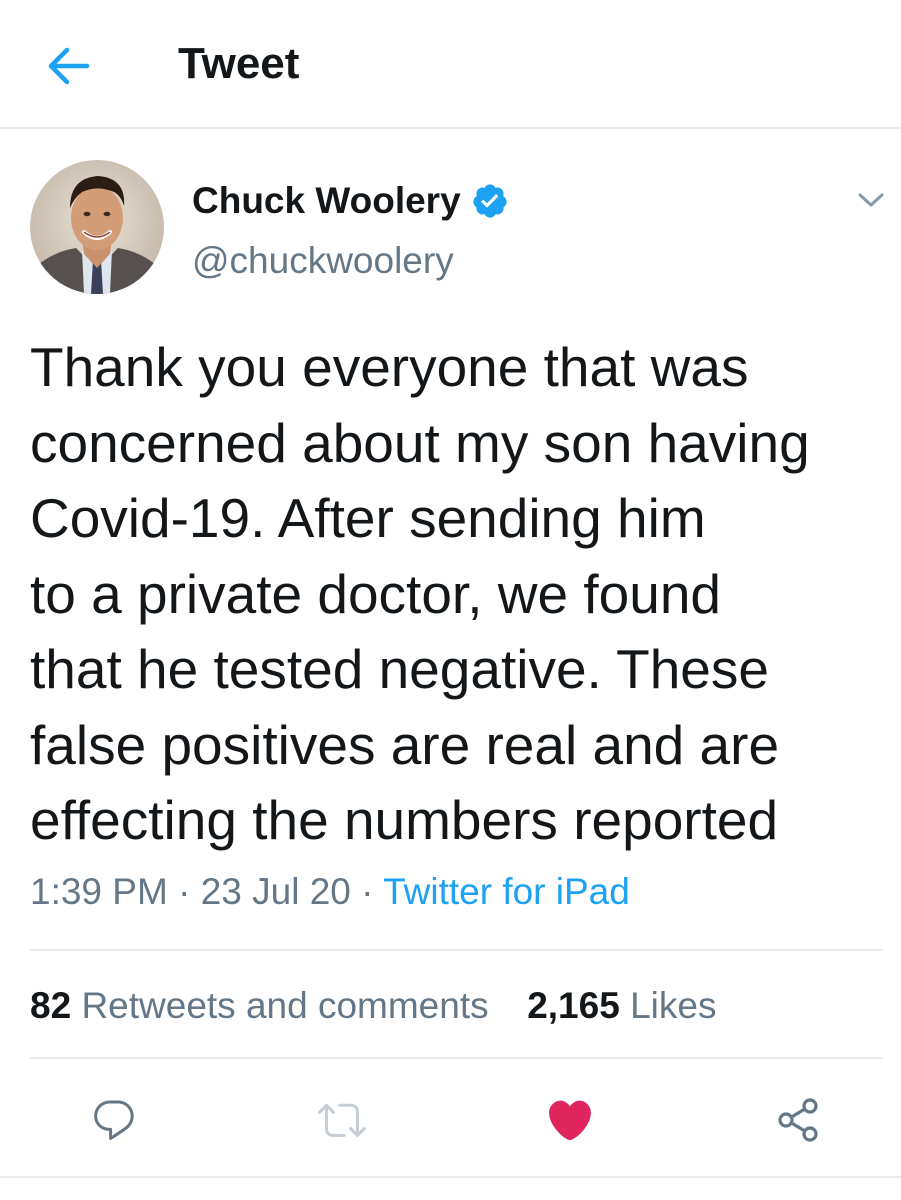  I want to click on tweet-timestamp-row: 1:39 PM · 23 Jul 20 · Twitter for iPad, so click(330, 892).